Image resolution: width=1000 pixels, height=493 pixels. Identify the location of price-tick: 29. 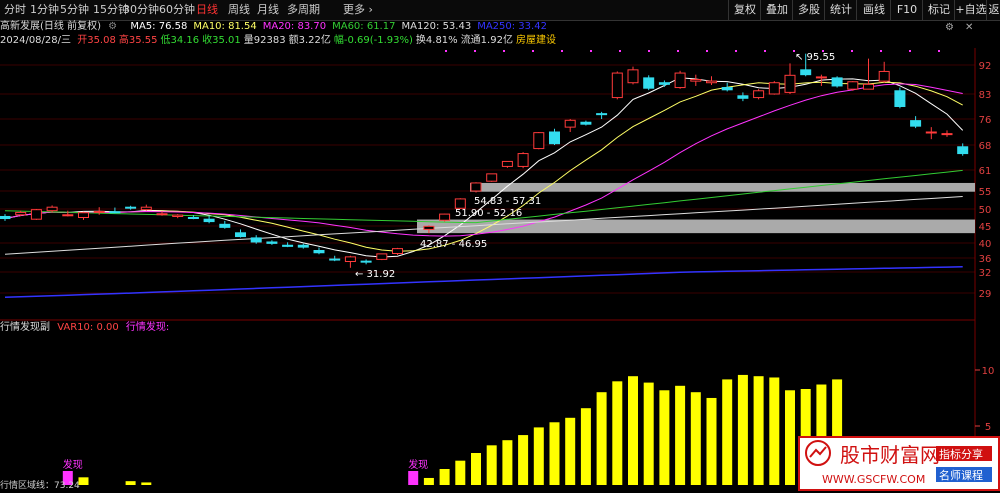
(985, 294).